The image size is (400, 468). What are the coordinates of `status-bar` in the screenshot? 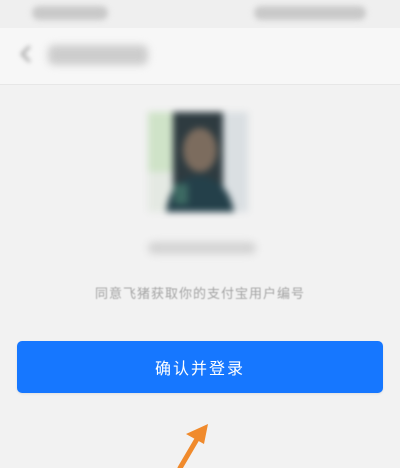 It's located at (200, 14).